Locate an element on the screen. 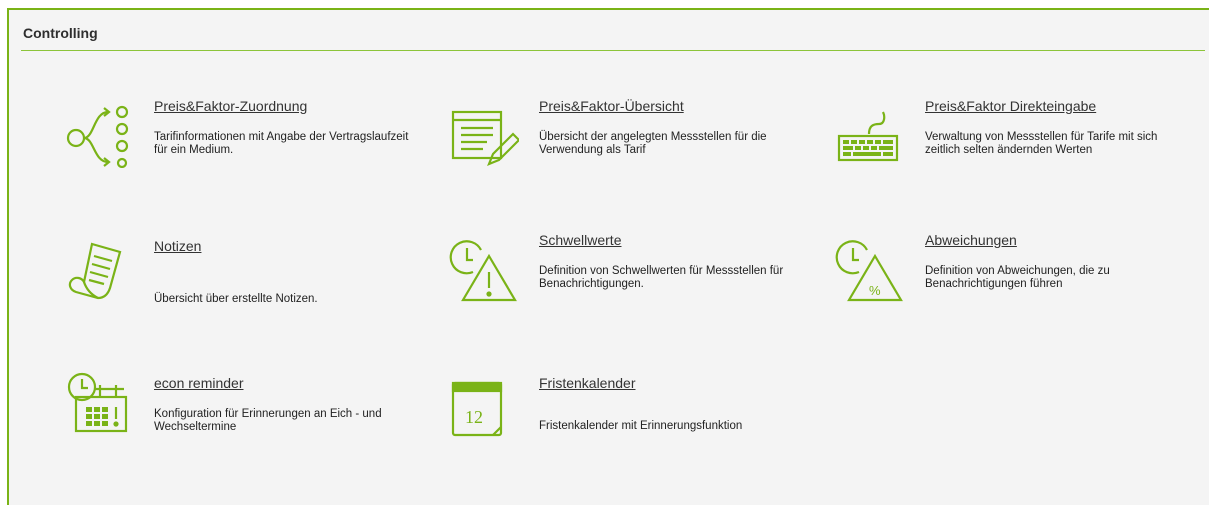  panel-title: Controlling is located at coordinates (60, 33).